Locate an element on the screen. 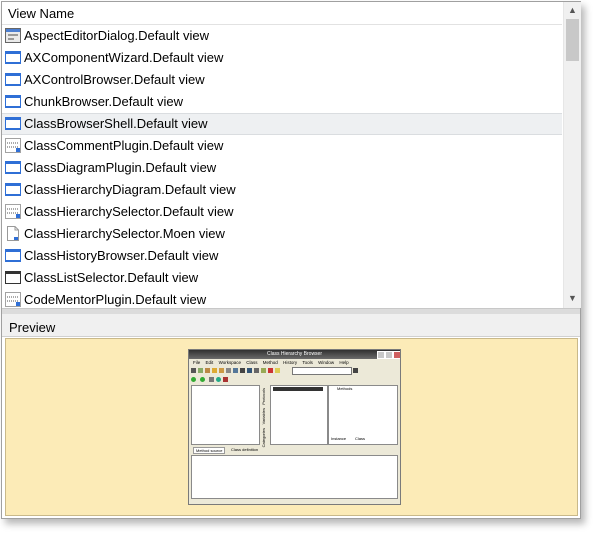 This screenshot has height=536, width=599. view-list-item-label: ClassHierarchyDiagram.Default view is located at coordinates (130, 189).